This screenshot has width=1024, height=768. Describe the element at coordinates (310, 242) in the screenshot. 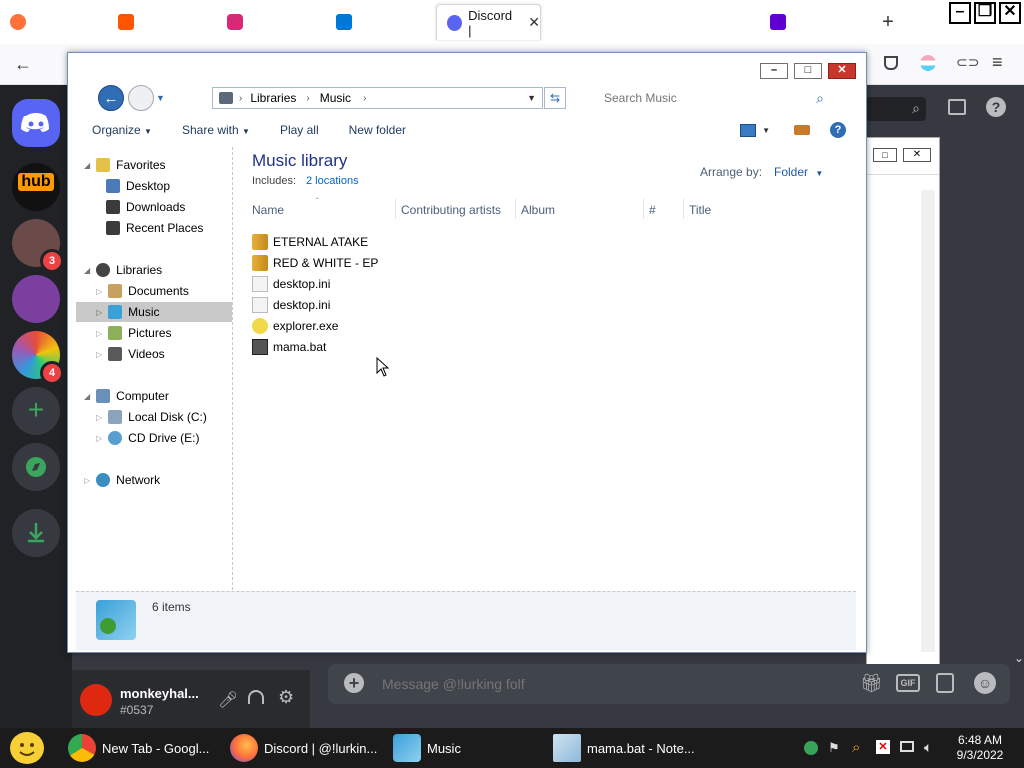

I see `file-row: ETERNAL ATAKE` at that location.